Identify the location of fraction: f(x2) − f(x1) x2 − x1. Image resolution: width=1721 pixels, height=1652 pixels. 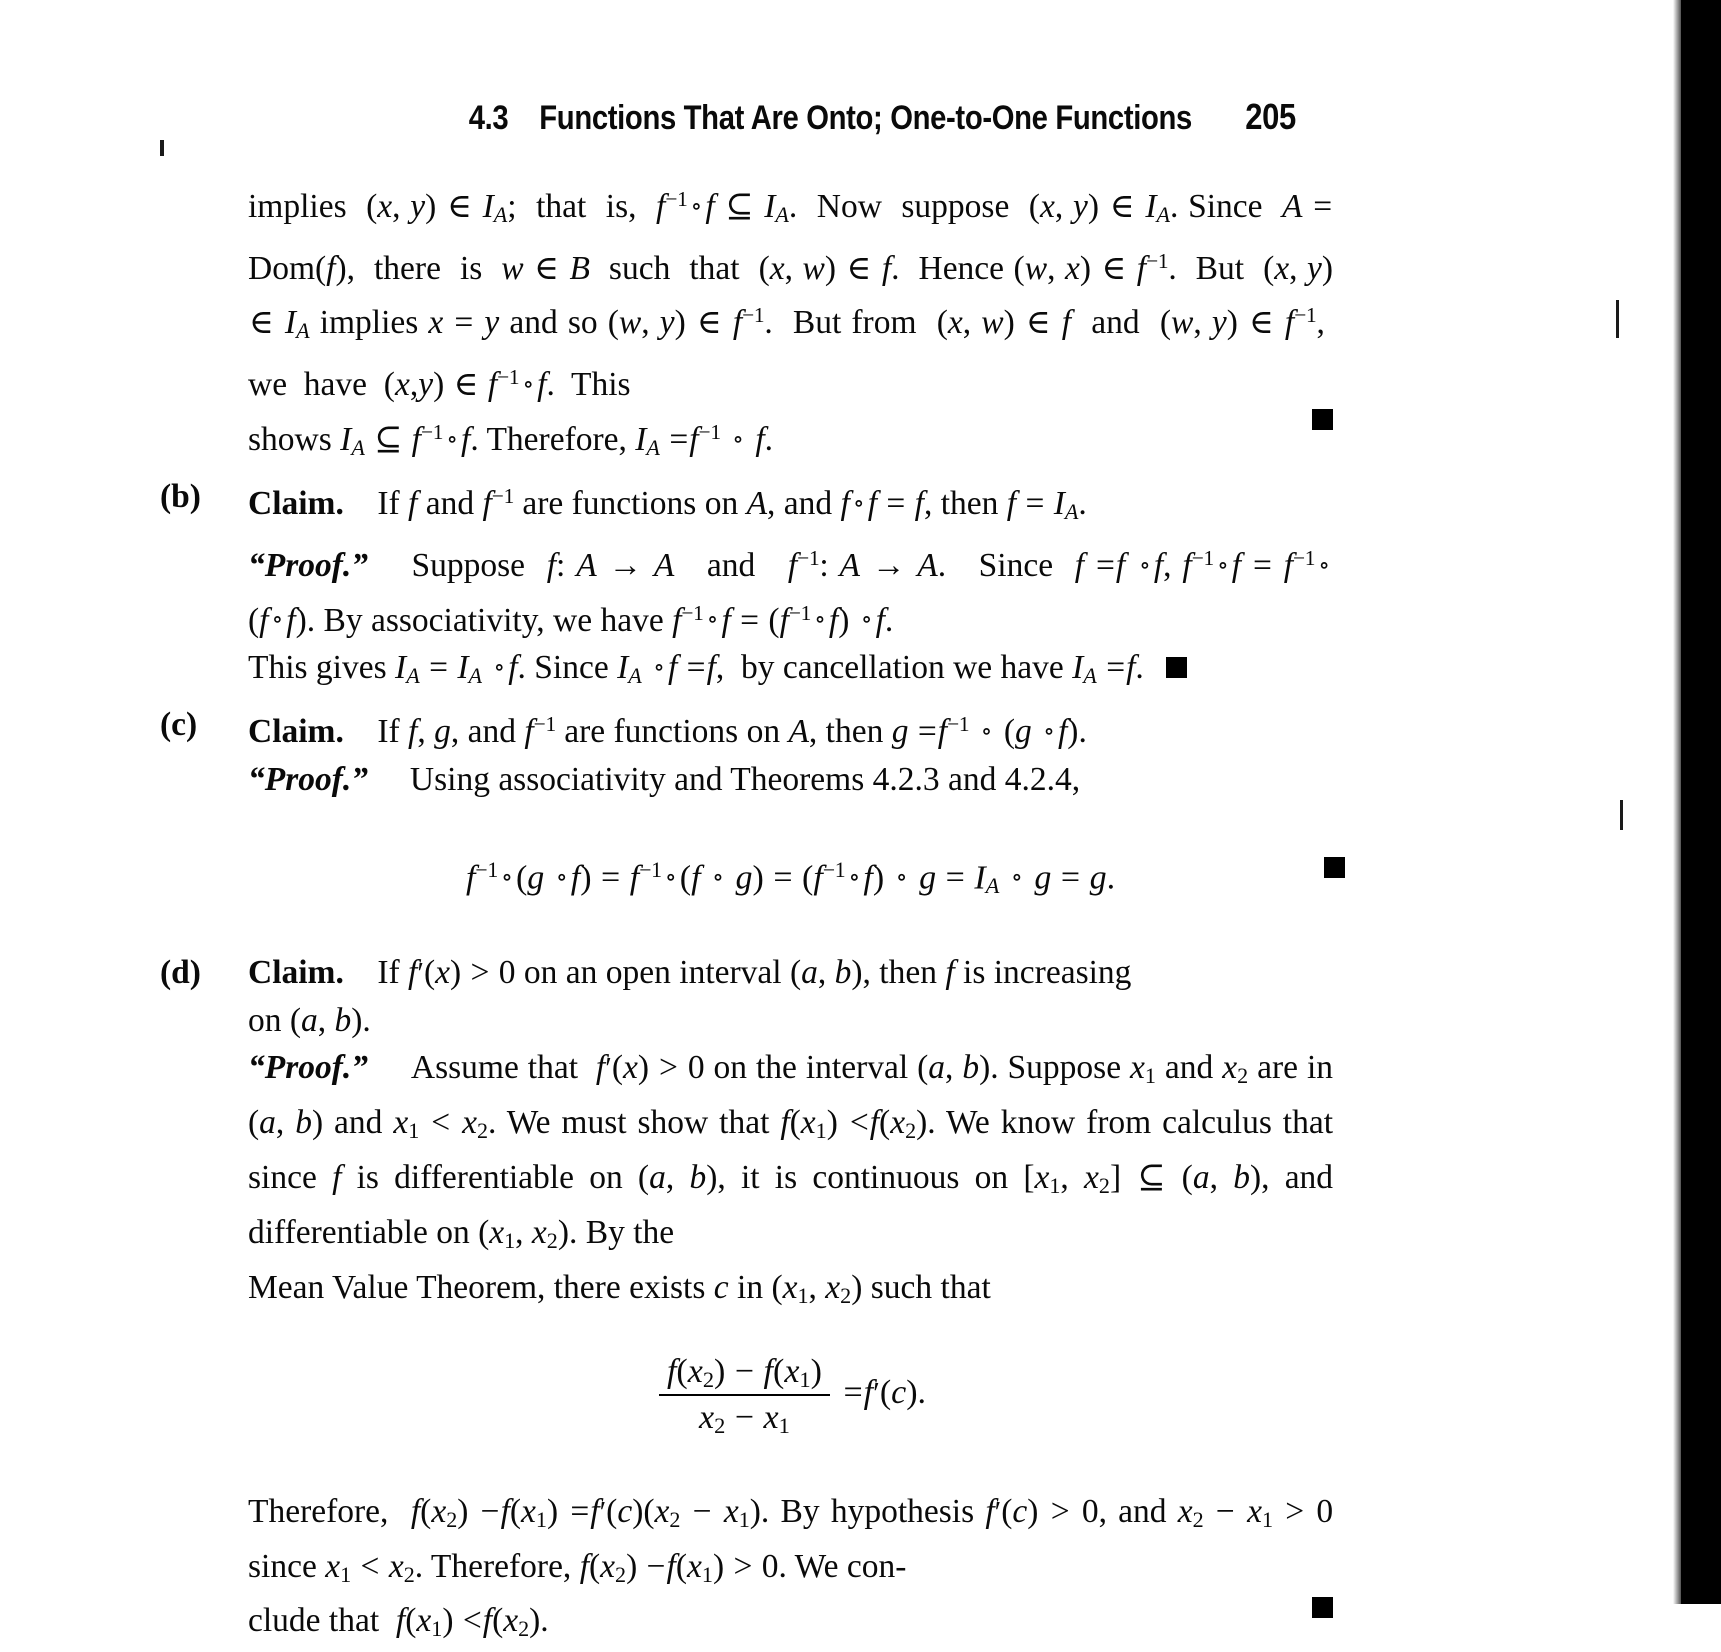
(744, 1395).